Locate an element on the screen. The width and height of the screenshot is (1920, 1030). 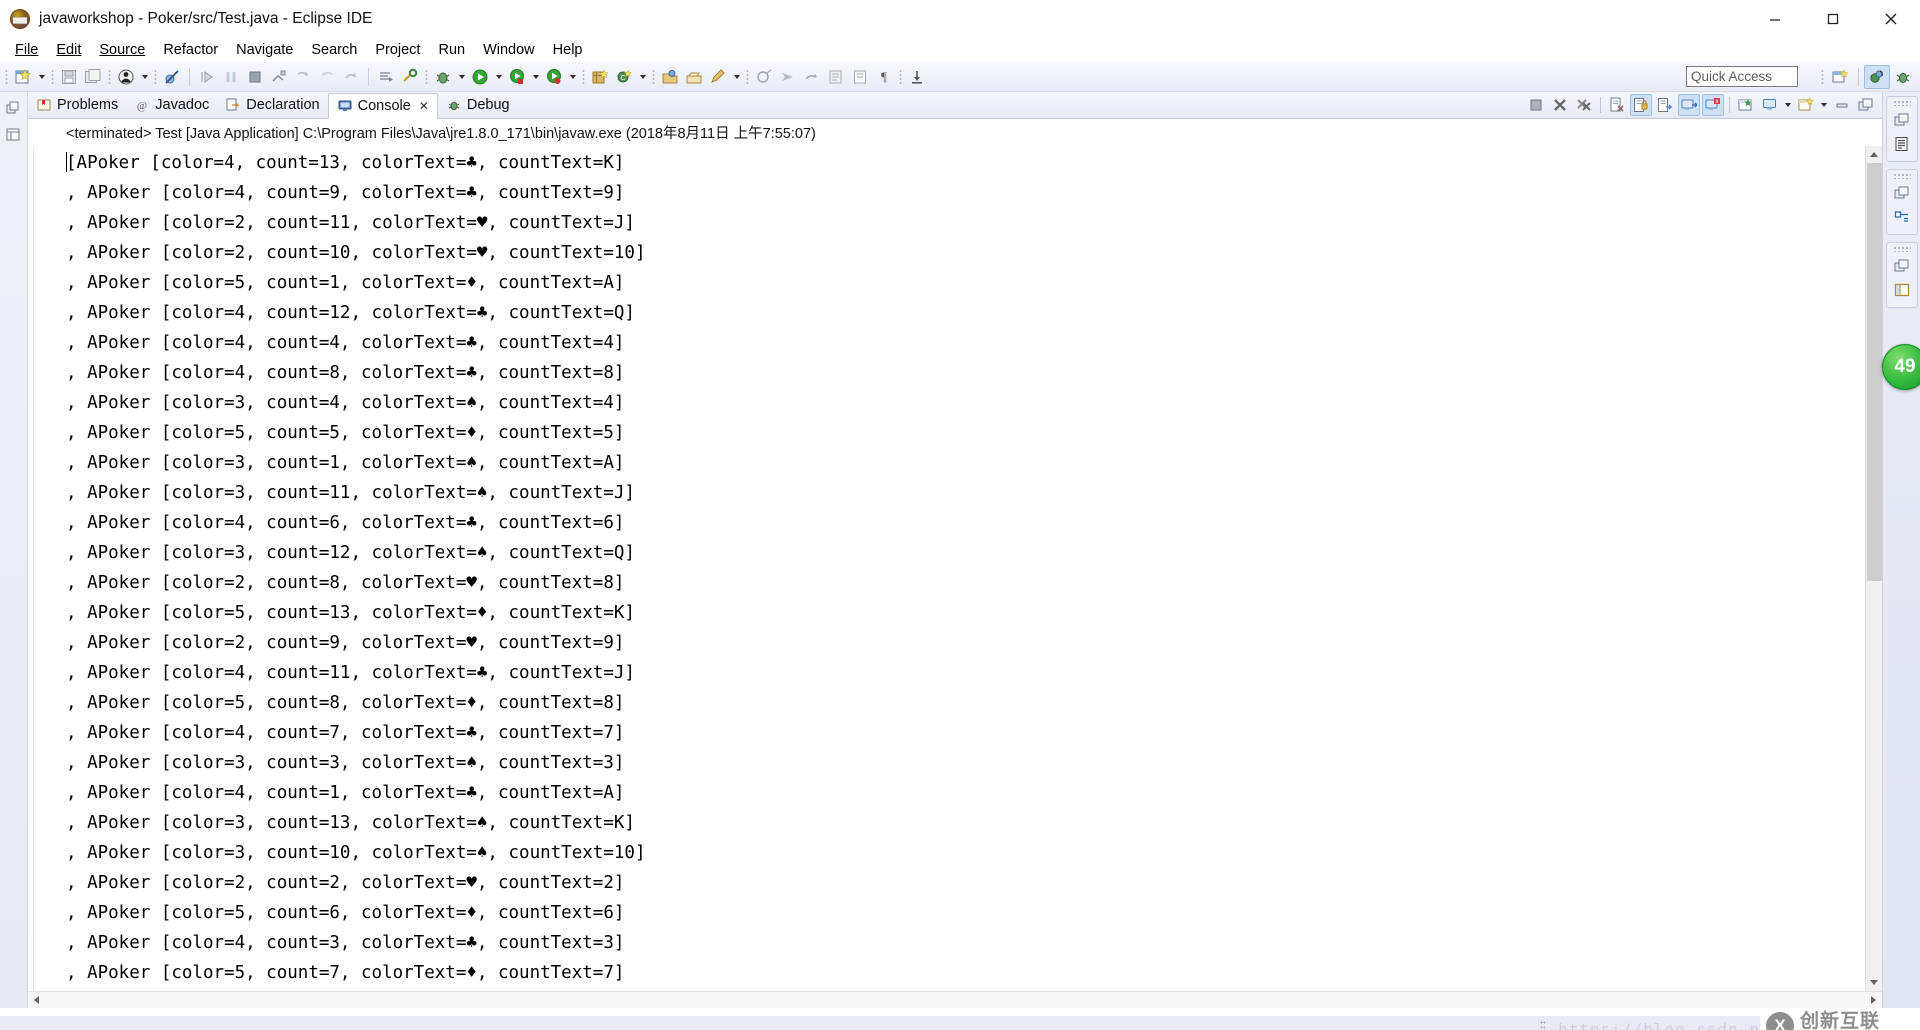
open-console-icon is located at coordinates (1806, 105).